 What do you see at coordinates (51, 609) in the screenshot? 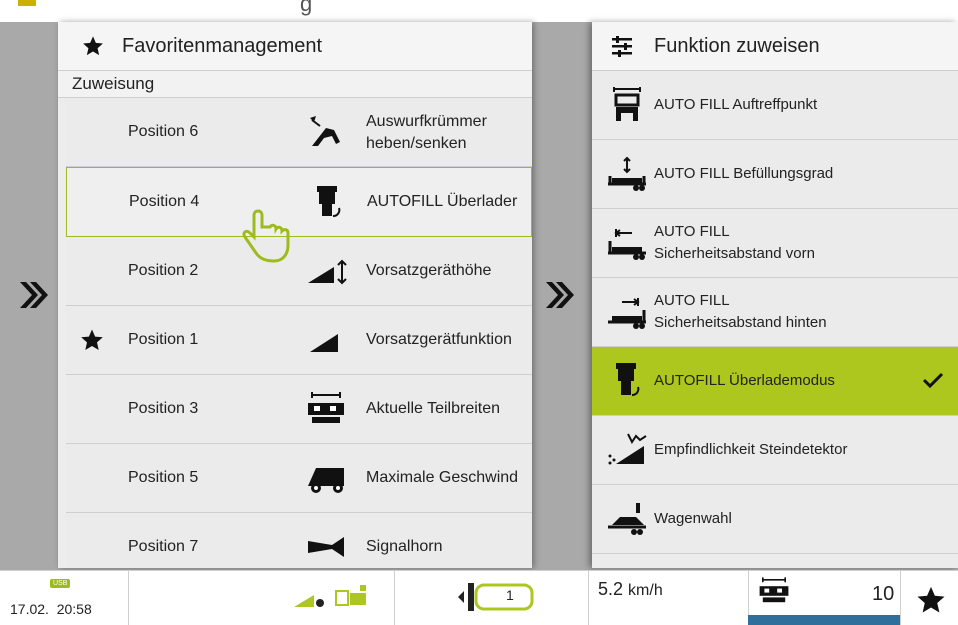
I see `datetime: 17.02. 20:58` at bounding box center [51, 609].